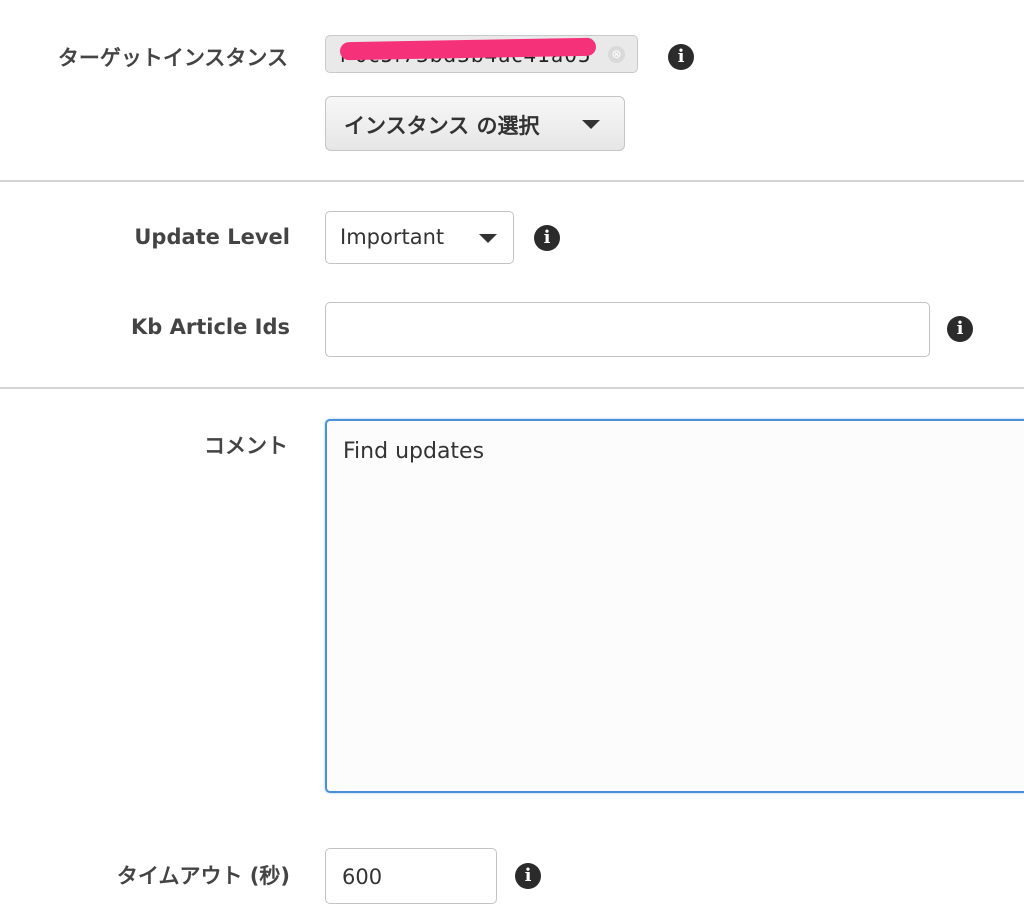 The height and width of the screenshot is (918, 1024). What do you see at coordinates (212, 237) in the screenshot?
I see `update-level-label: Update Level` at bounding box center [212, 237].